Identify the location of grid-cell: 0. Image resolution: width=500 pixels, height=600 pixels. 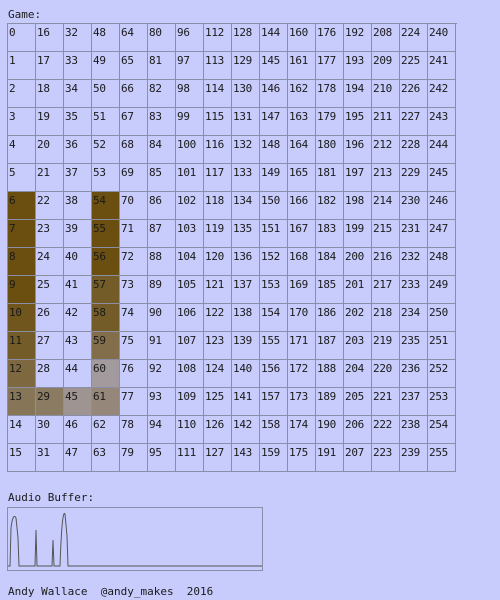
(22, 38).